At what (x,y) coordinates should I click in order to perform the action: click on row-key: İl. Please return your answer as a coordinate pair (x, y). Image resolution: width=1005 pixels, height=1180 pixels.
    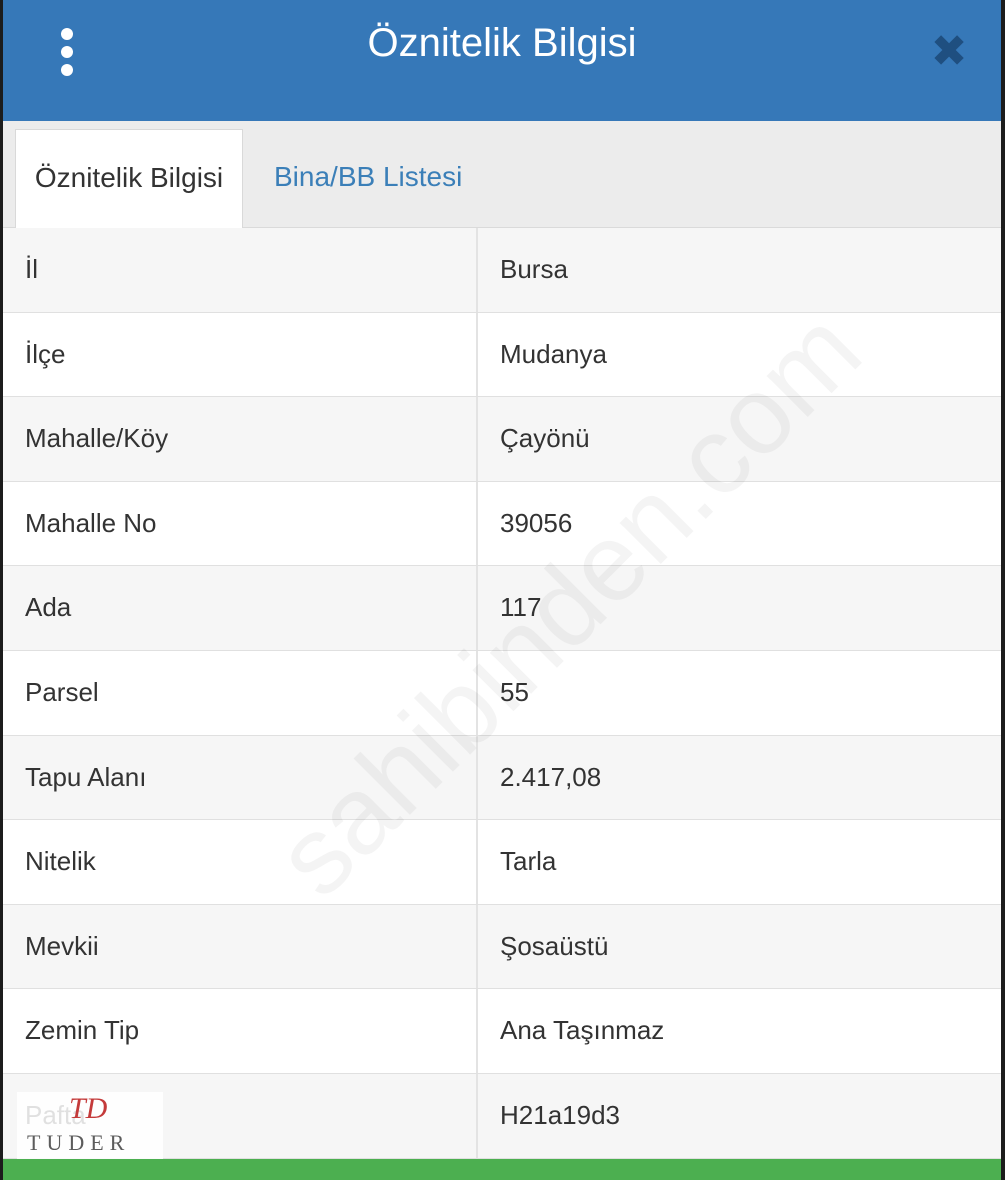
    Looking at the image, I should click on (240, 270).